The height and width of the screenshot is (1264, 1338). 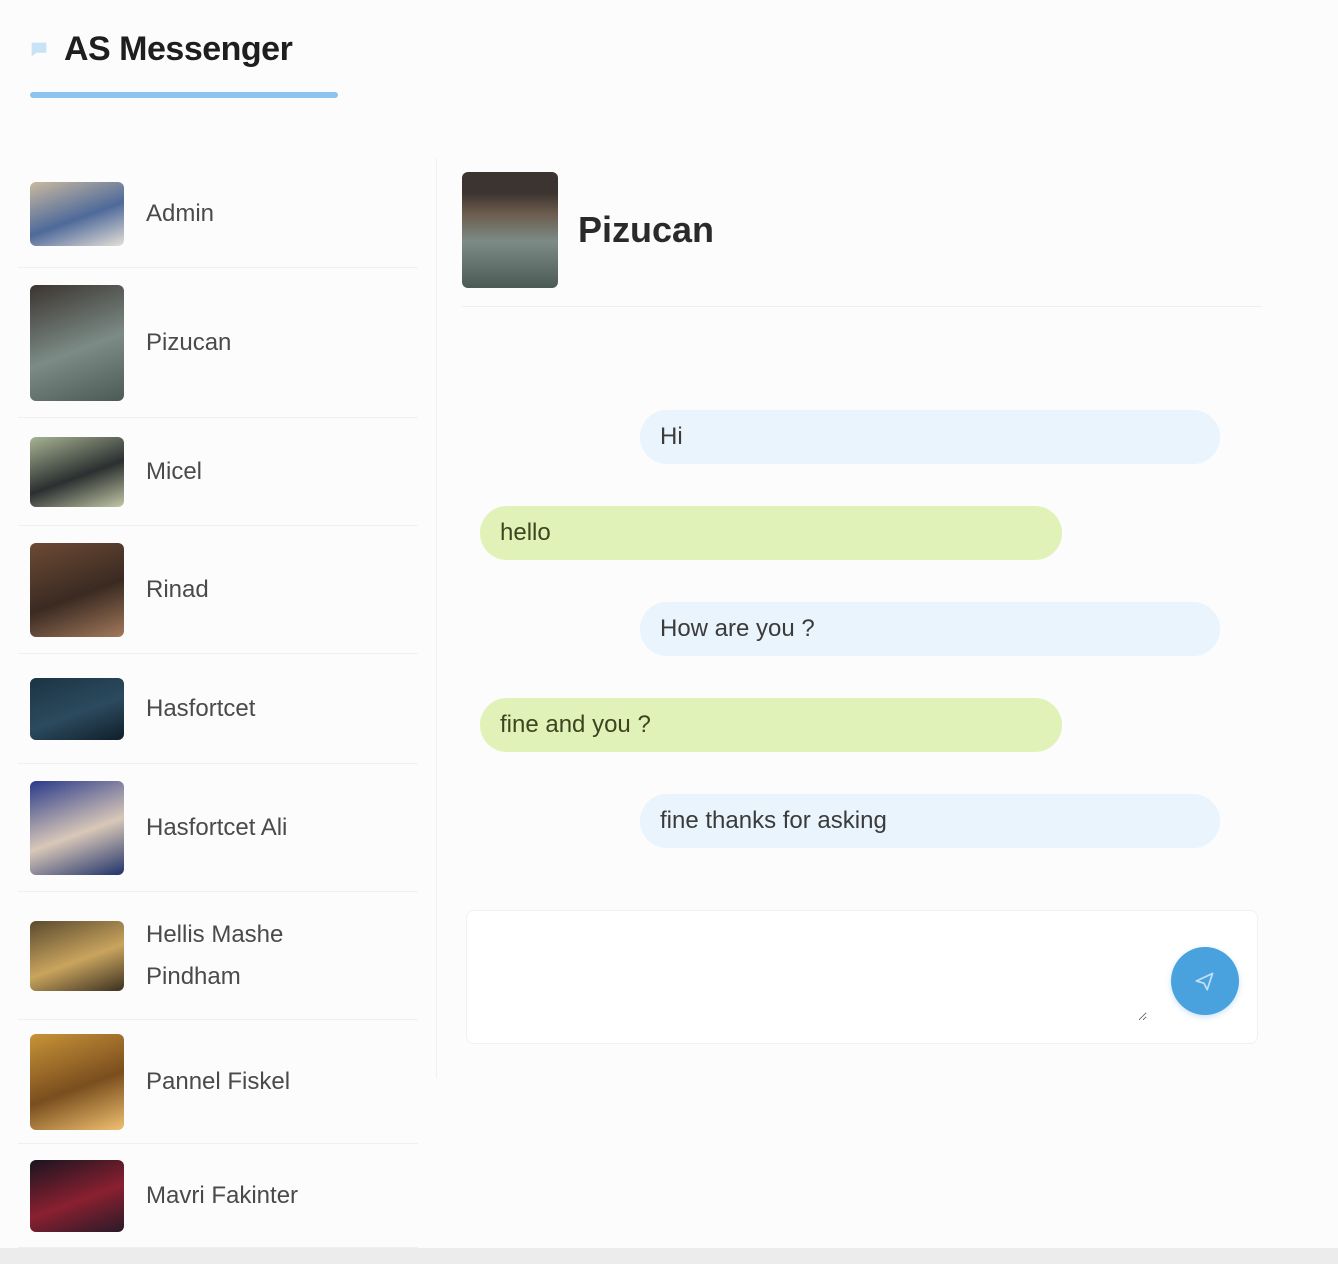 What do you see at coordinates (201, 708) in the screenshot?
I see `contact-name: Hasfortcet` at bounding box center [201, 708].